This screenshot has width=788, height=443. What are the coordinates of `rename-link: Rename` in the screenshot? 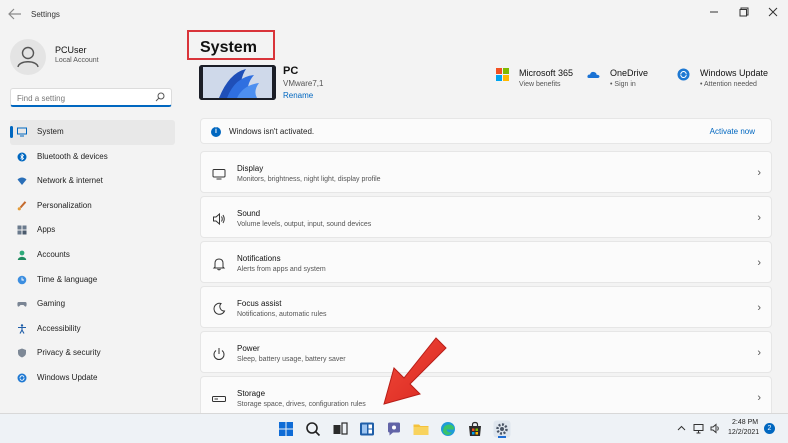 It's located at (298, 95).